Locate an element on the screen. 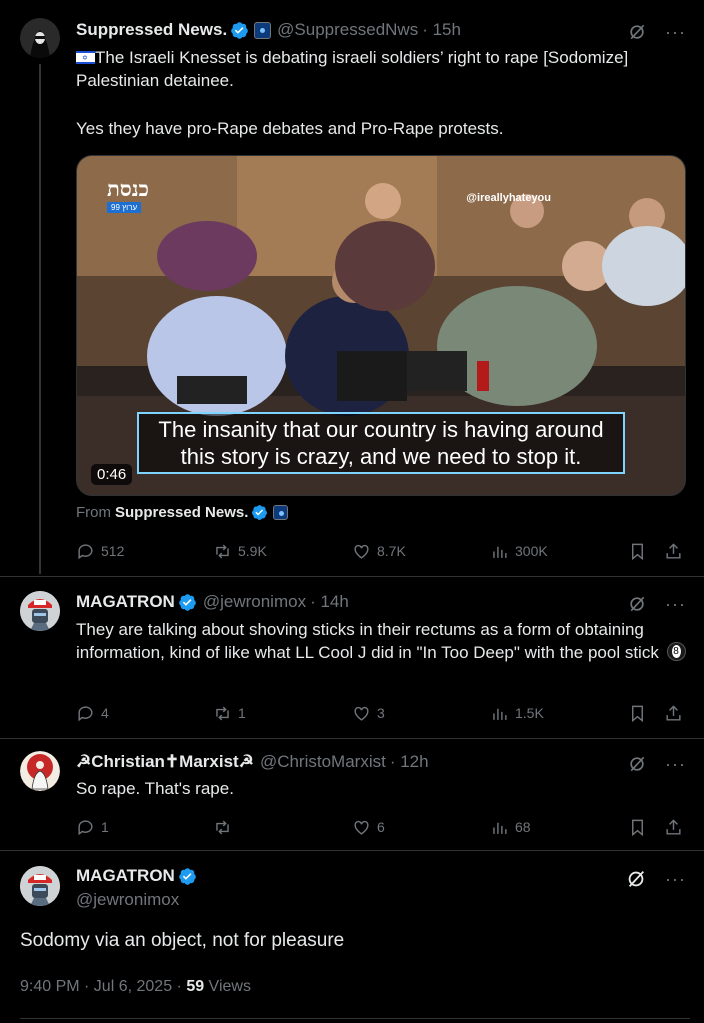 This screenshot has height=1023, width=704. like-button: 6 is located at coordinates (368, 827).